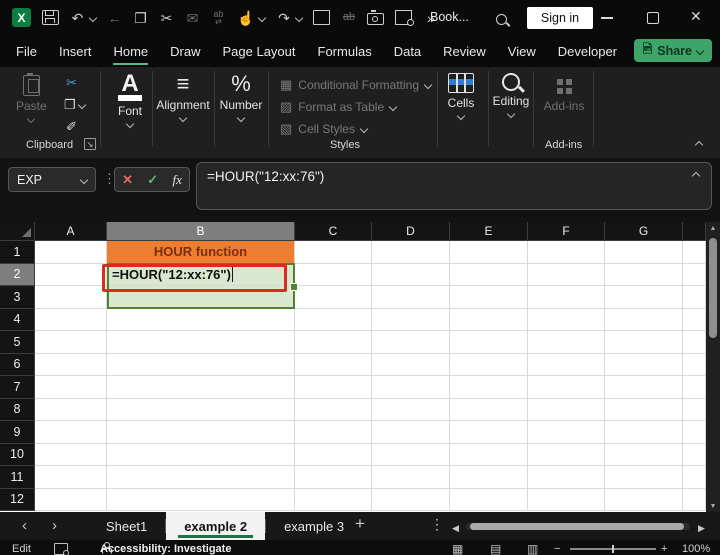 This screenshot has width=720, height=555. I want to click on cell-C10, so click(333, 454).